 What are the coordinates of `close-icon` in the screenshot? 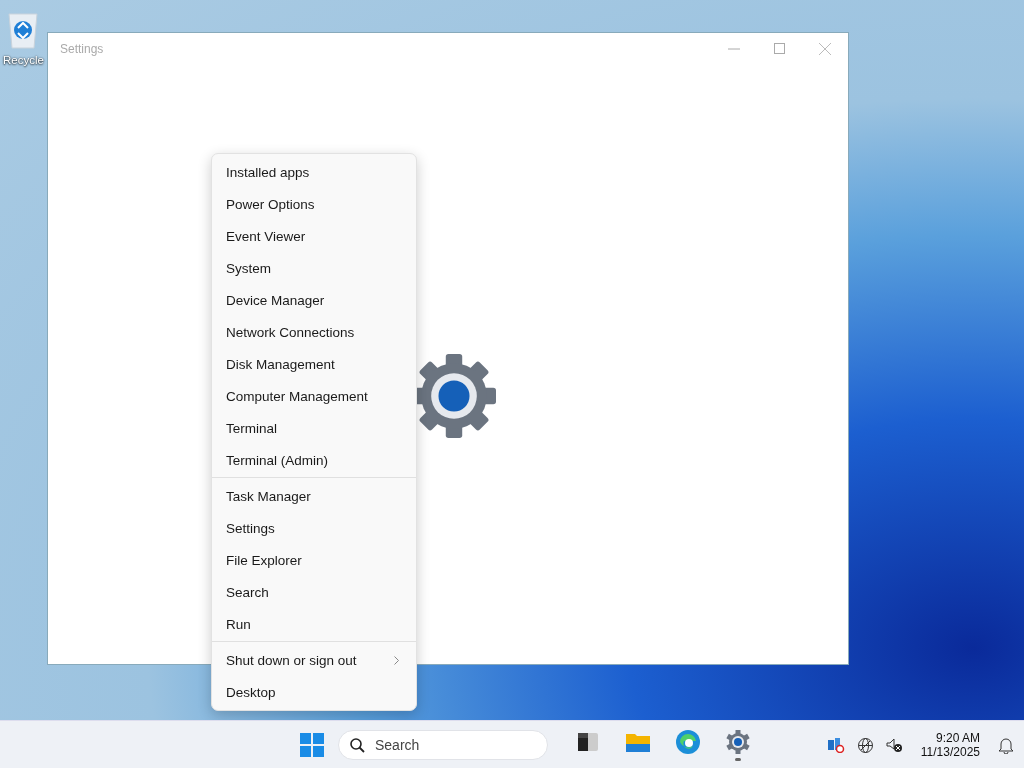 It's located at (825, 48).